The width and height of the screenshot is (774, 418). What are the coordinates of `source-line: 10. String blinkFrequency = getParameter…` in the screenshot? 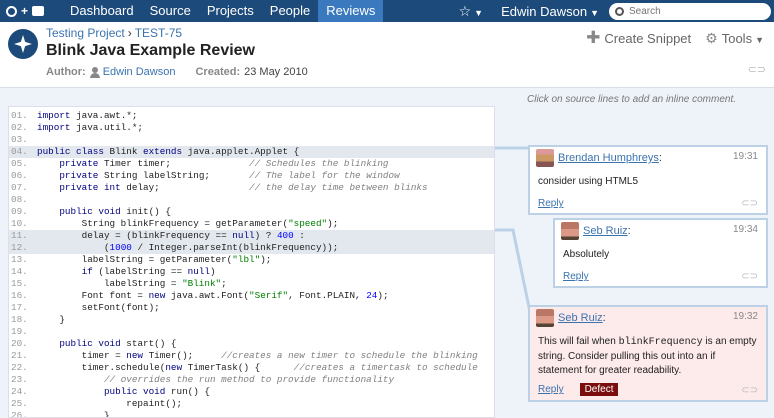 It's located at (251, 224).